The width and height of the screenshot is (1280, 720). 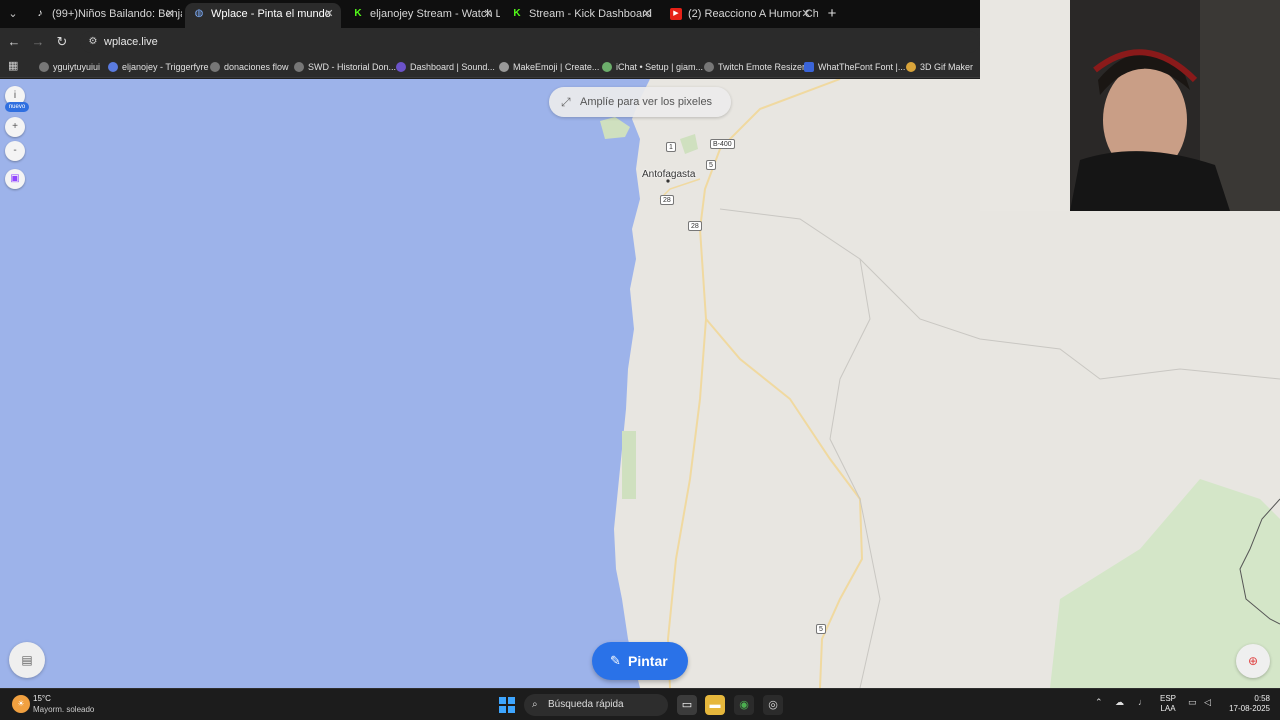 I want to click on gif-maker-icon, so click(x=911, y=67).